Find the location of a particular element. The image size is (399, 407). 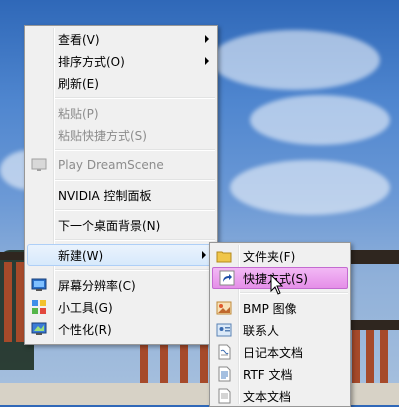

menu-item-view: 查看(V) is located at coordinates (121, 39).